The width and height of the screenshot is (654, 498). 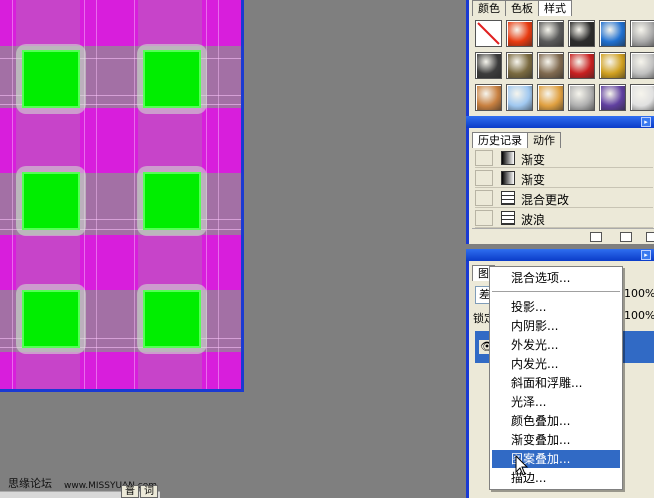 I want to click on multicolor-style-icon, so click(x=612, y=65).